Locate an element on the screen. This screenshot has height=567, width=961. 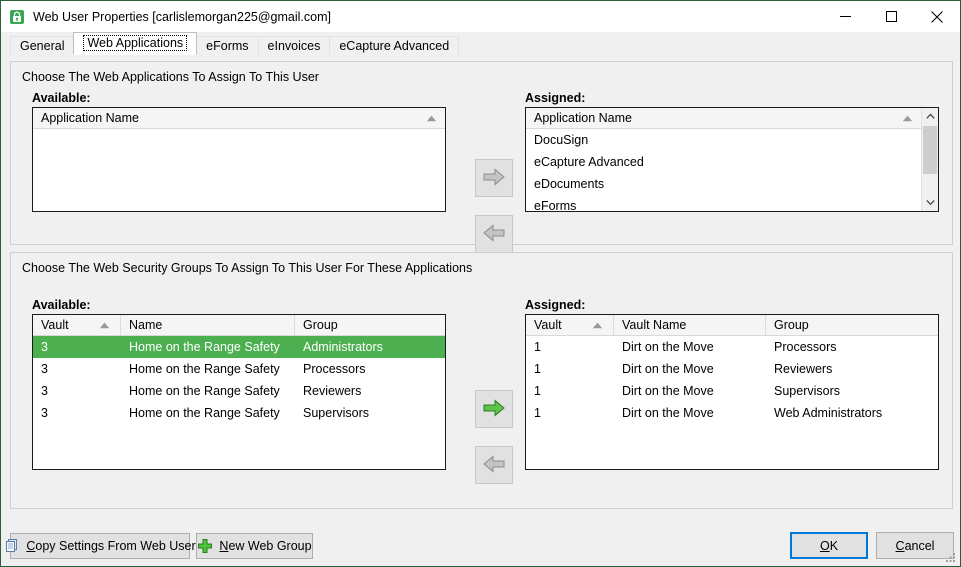
assigned-applications-column-label: Application Name is located at coordinates (583, 118).